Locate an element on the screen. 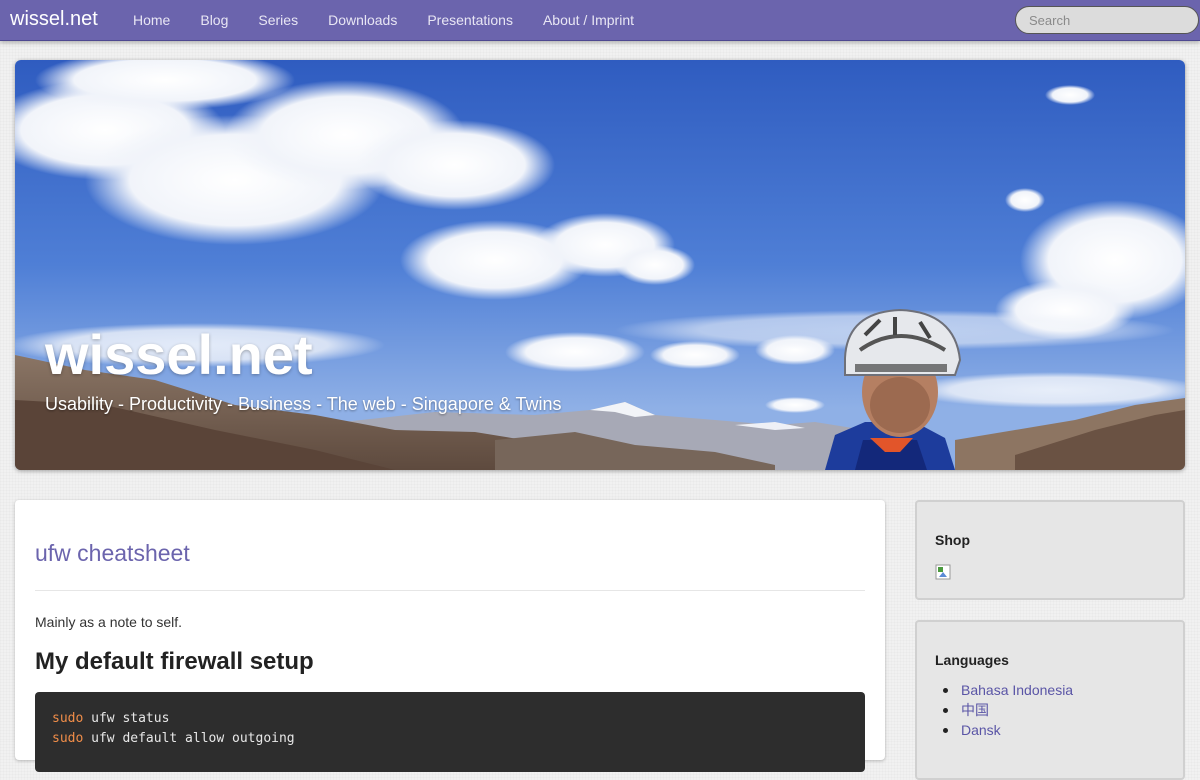  code-text: ufw default allow outgoing is located at coordinates (189, 738).